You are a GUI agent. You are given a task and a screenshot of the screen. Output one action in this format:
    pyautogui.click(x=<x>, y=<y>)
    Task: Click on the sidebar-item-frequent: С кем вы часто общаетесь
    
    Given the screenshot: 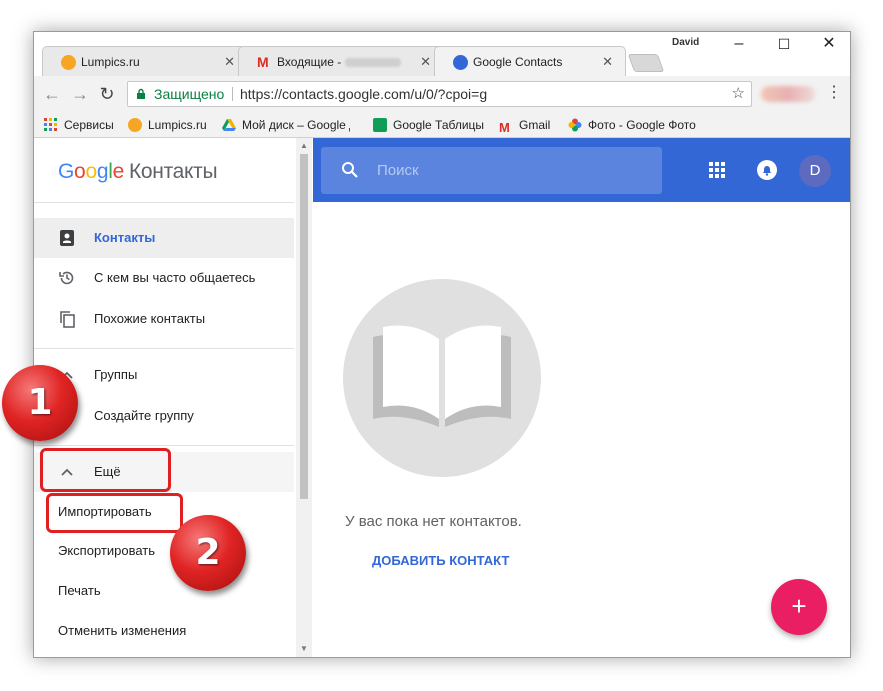 What is the action you would take?
    pyautogui.click(x=164, y=278)
    